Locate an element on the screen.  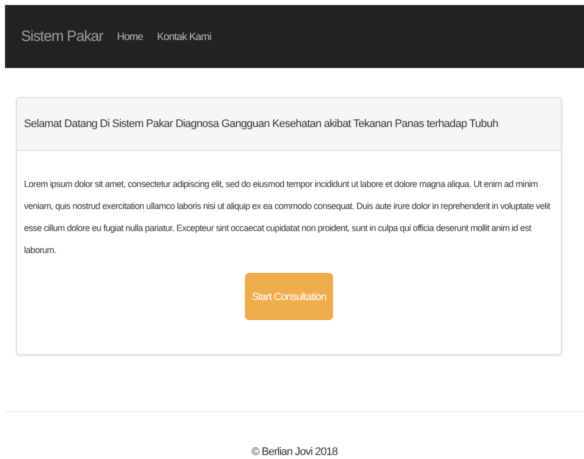
copyright-text: © Berlian Jovi 2018 is located at coordinates (294, 452).